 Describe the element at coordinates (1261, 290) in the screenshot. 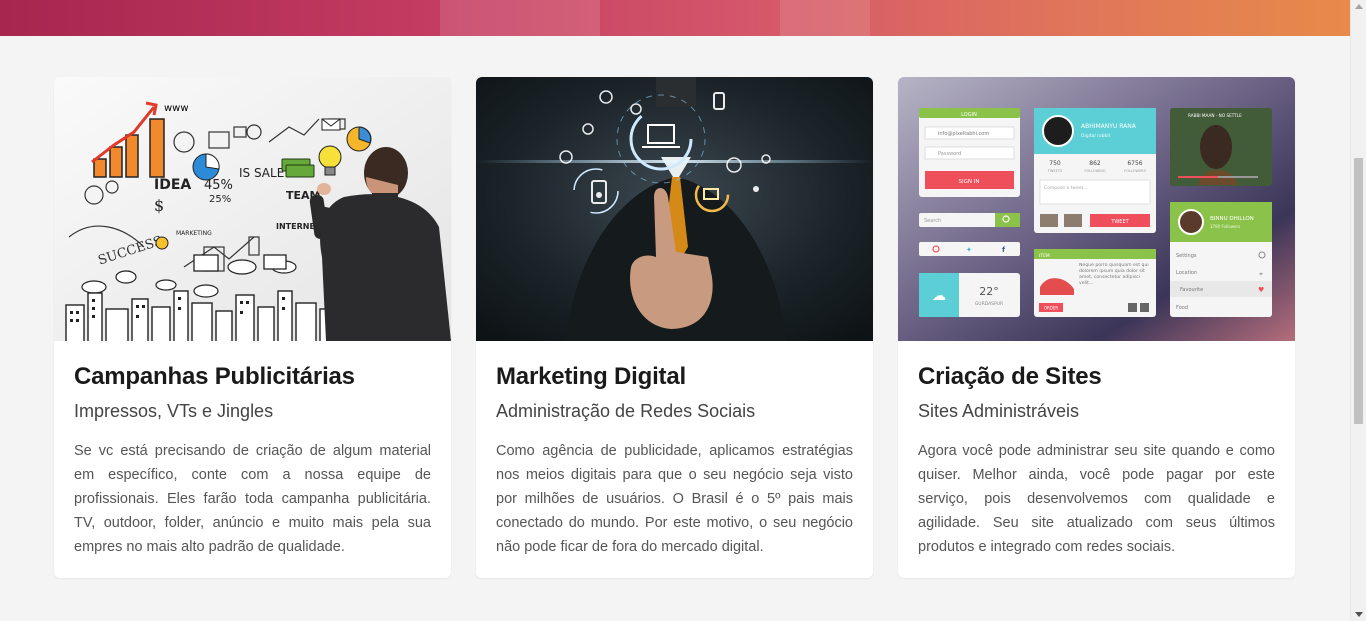

I see `ui-heart-icon: ♥` at that location.